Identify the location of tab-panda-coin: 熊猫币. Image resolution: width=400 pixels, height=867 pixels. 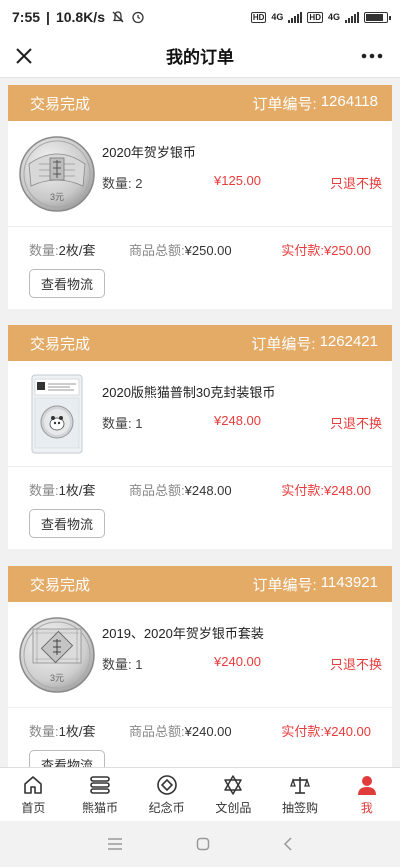
(100, 794).